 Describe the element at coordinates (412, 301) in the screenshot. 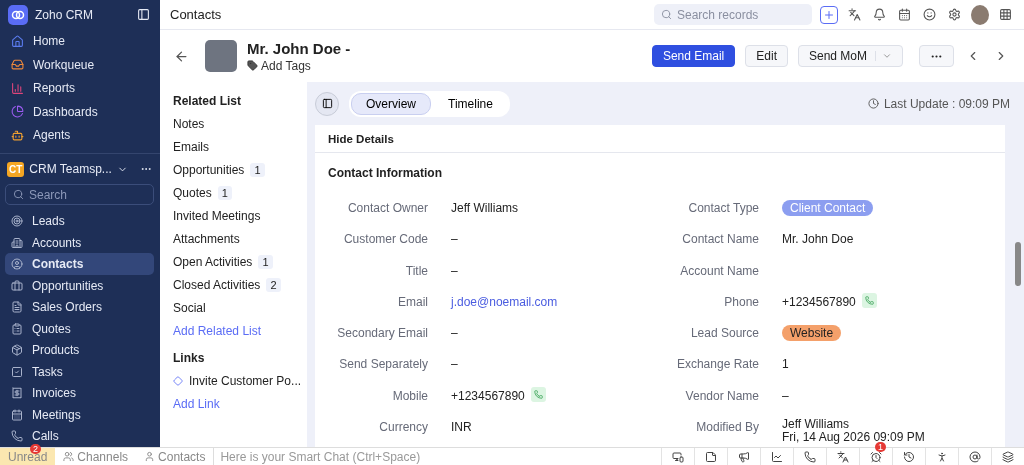

I see `field-label: Email` at that location.